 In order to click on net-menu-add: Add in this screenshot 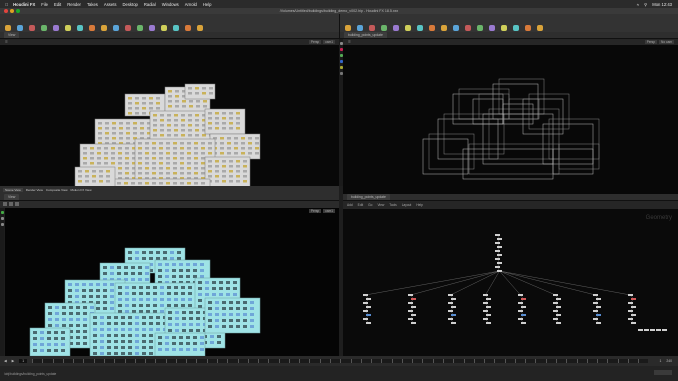, I will do `click(350, 205)`.